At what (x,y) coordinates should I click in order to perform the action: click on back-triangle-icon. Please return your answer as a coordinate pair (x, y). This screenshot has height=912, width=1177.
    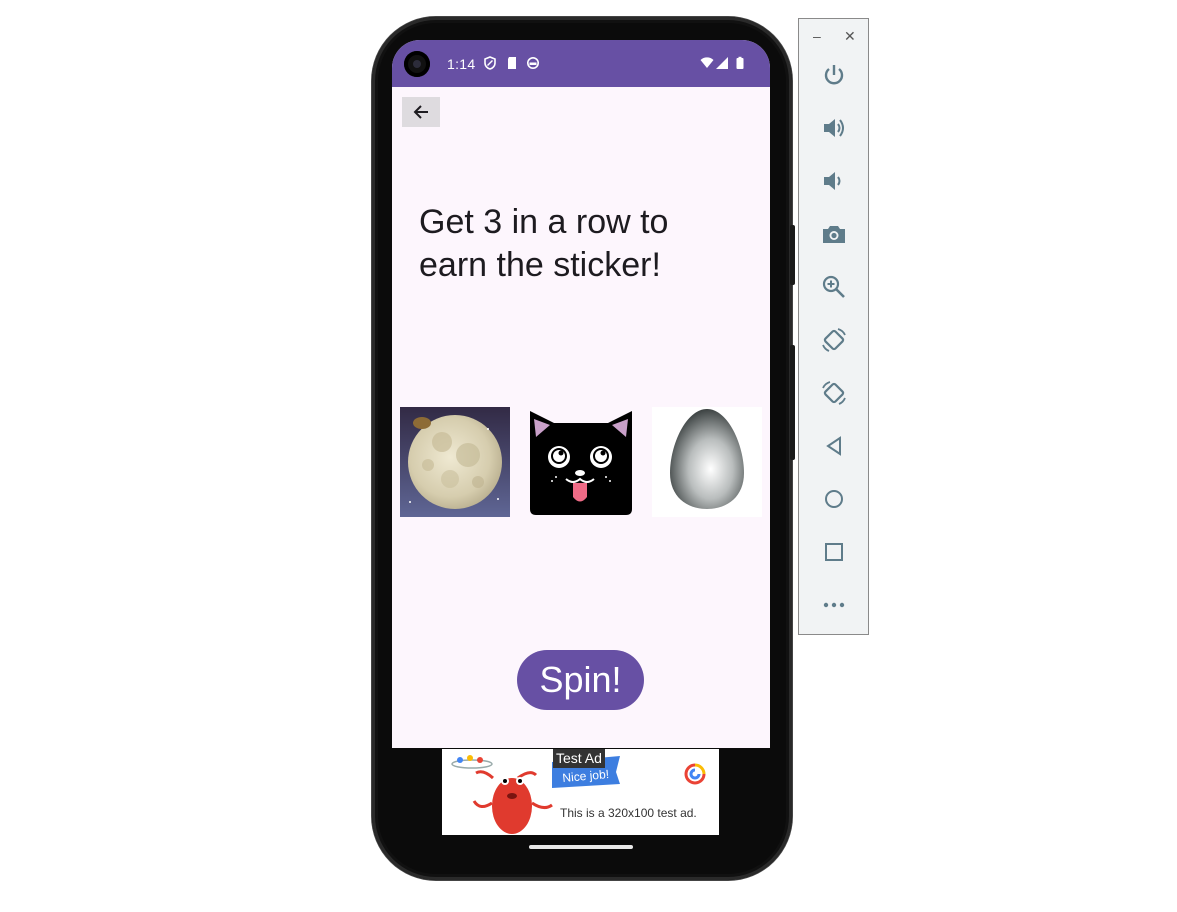
    Looking at the image, I should click on (833, 446).